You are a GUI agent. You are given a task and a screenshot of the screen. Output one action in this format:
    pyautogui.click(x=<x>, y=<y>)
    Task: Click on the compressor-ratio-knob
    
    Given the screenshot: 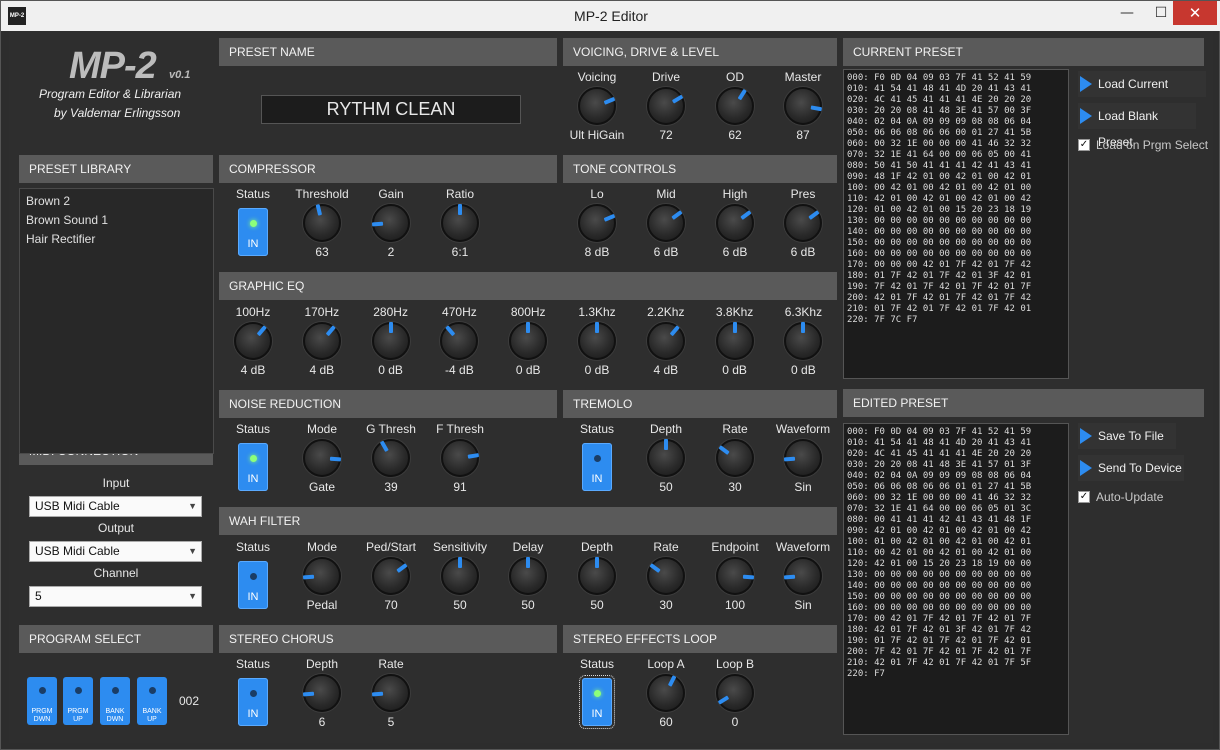 What is the action you would take?
    pyautogui.click(x=460, y=223)
    